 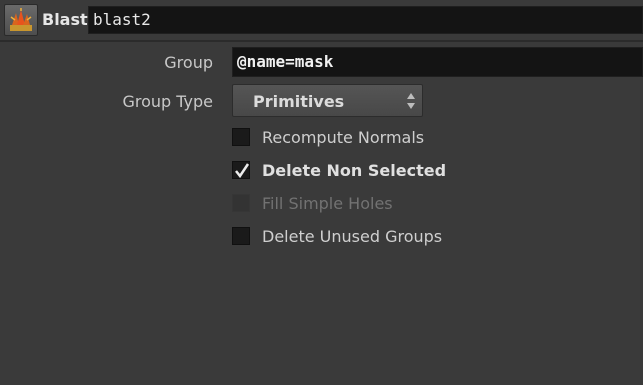 What do you see at coordinates (167, 101) in the screenshot?
I see `group-type-label: Group Type` at bounding box center [167, 101].